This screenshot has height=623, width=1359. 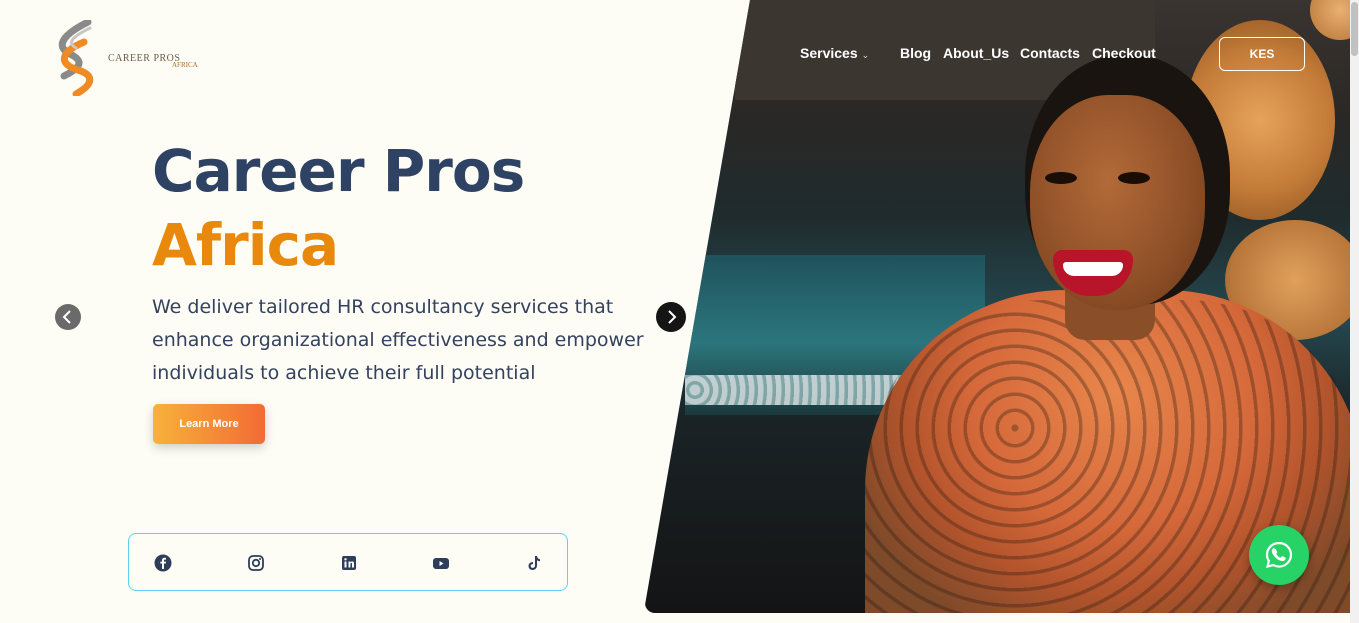 I want to click on learn-more-button: Learn More, so click(x=209, y=424).